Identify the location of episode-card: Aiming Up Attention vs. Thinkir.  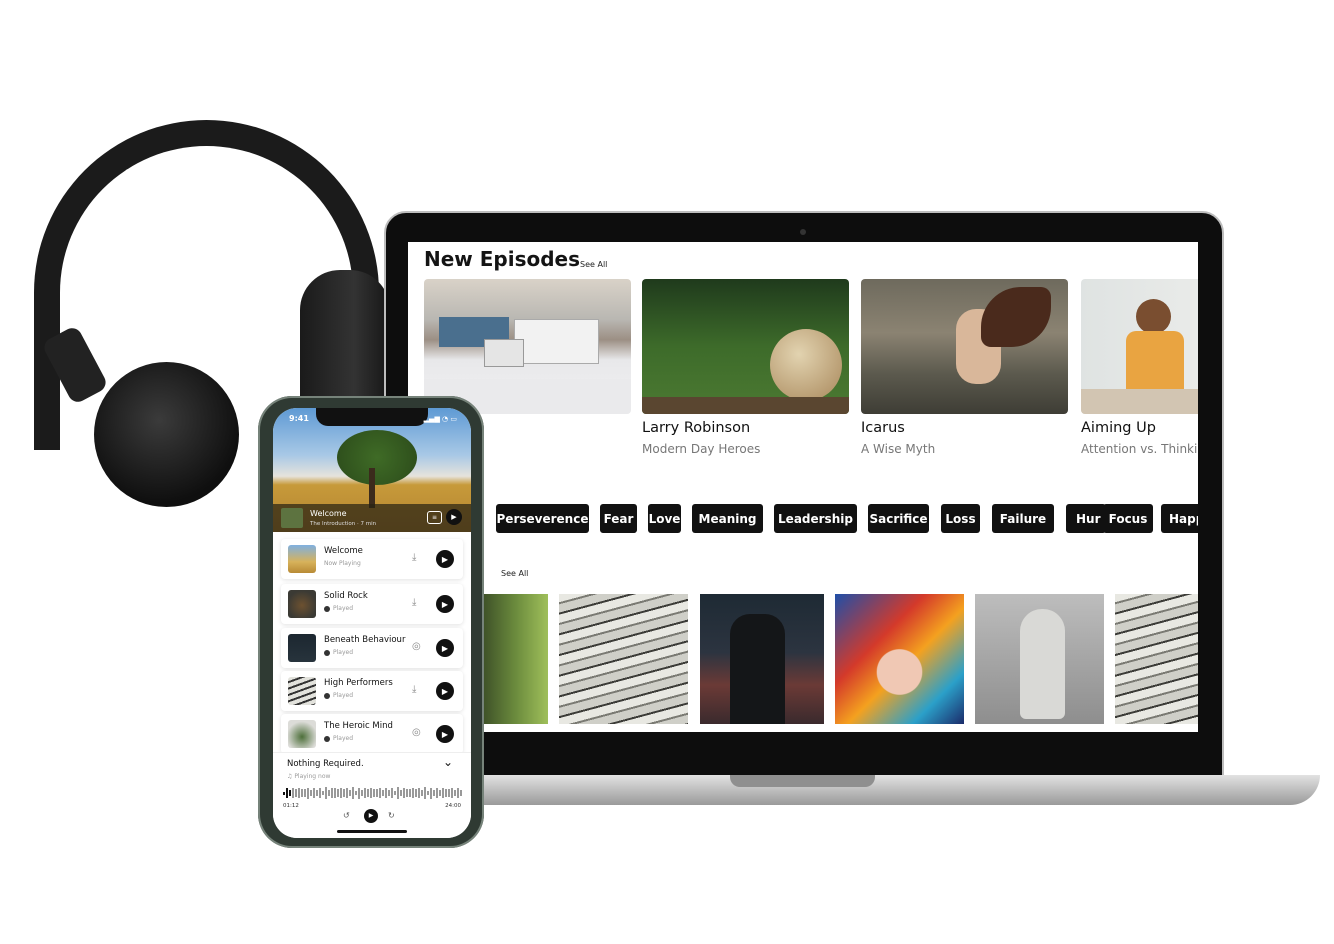
(1139, 367).